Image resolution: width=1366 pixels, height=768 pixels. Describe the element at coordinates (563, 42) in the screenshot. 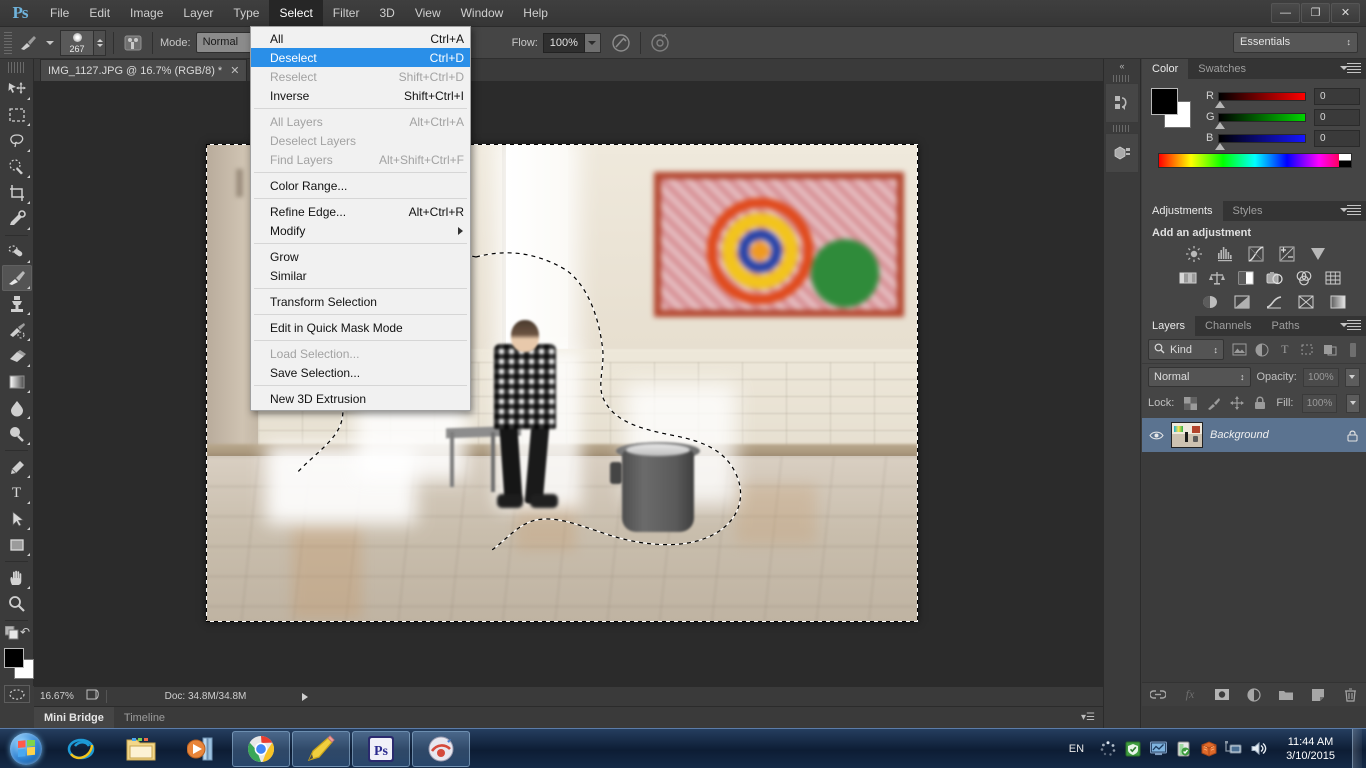

I see `flow-input: 100%` at that location.